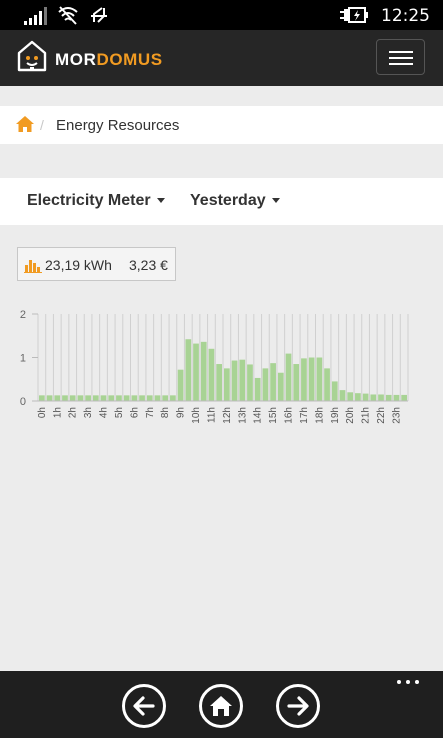  Describe the element at coordinates (33, 266) in the screenshot. I see `bar-chart-icon` at that location.